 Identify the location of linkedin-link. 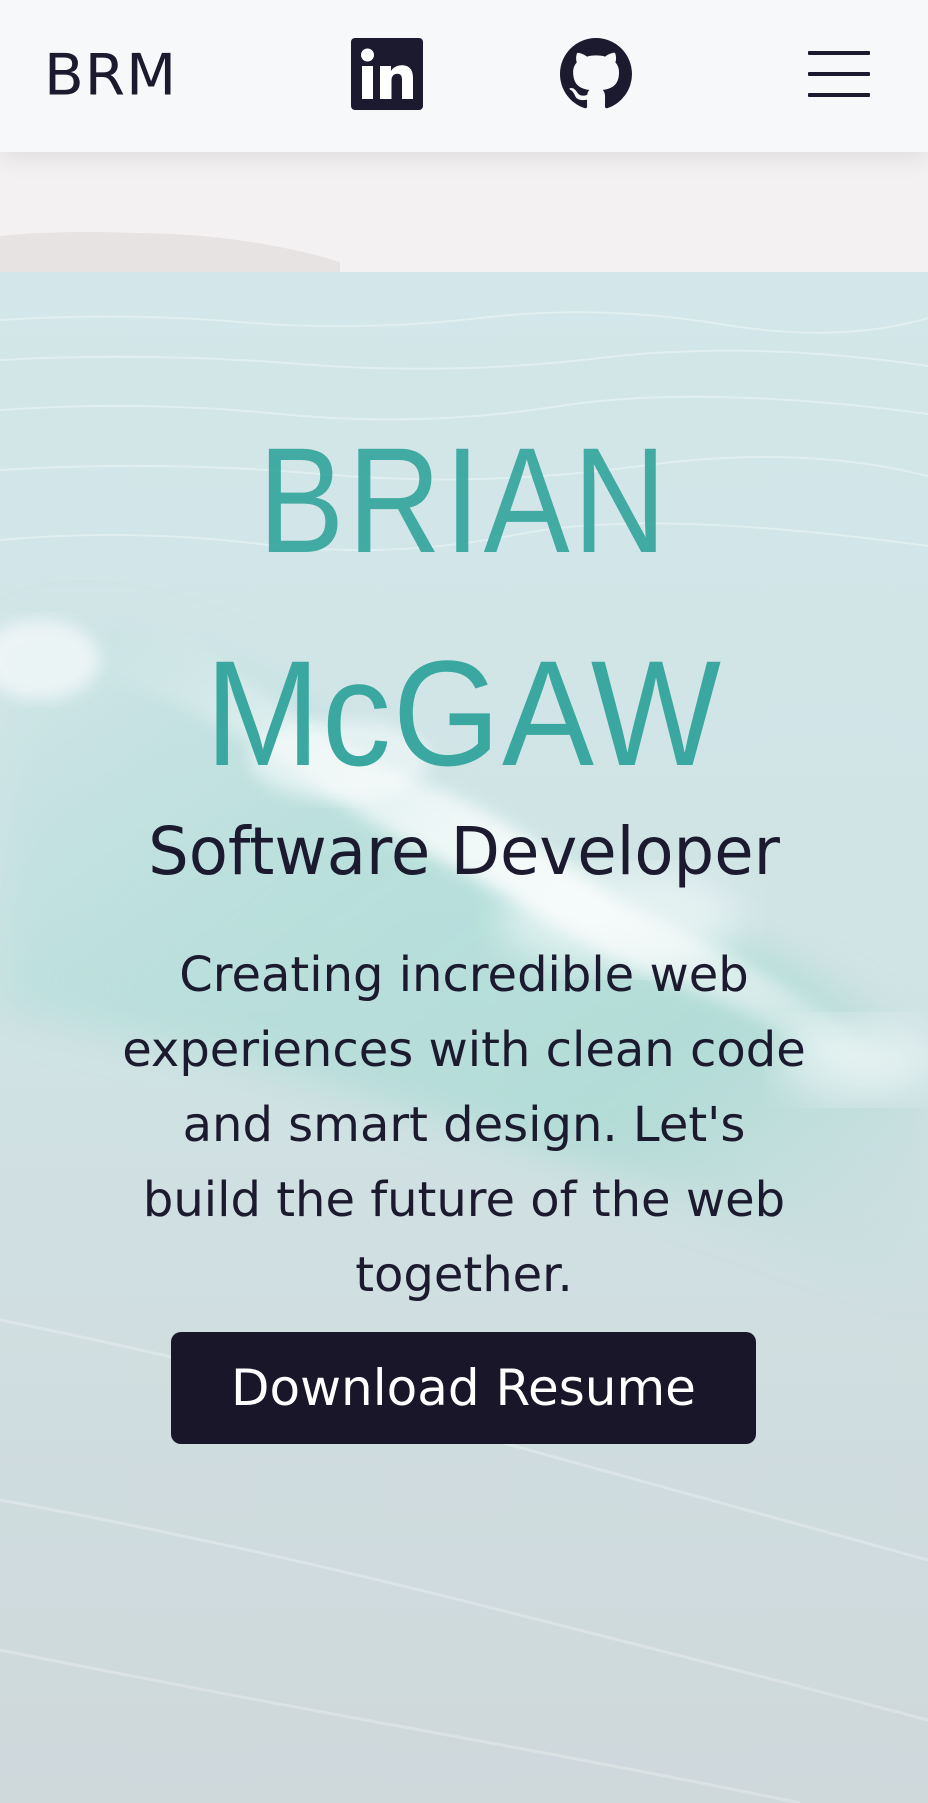
(387, 74).